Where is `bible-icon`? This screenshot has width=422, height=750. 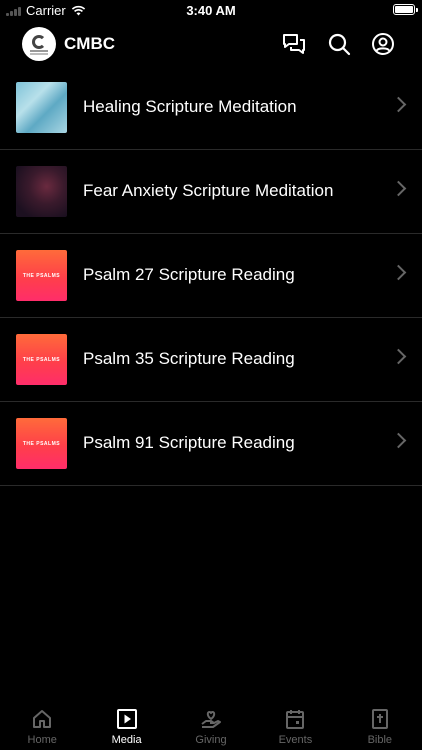 bible-icon is located at coordinates (379, 719).